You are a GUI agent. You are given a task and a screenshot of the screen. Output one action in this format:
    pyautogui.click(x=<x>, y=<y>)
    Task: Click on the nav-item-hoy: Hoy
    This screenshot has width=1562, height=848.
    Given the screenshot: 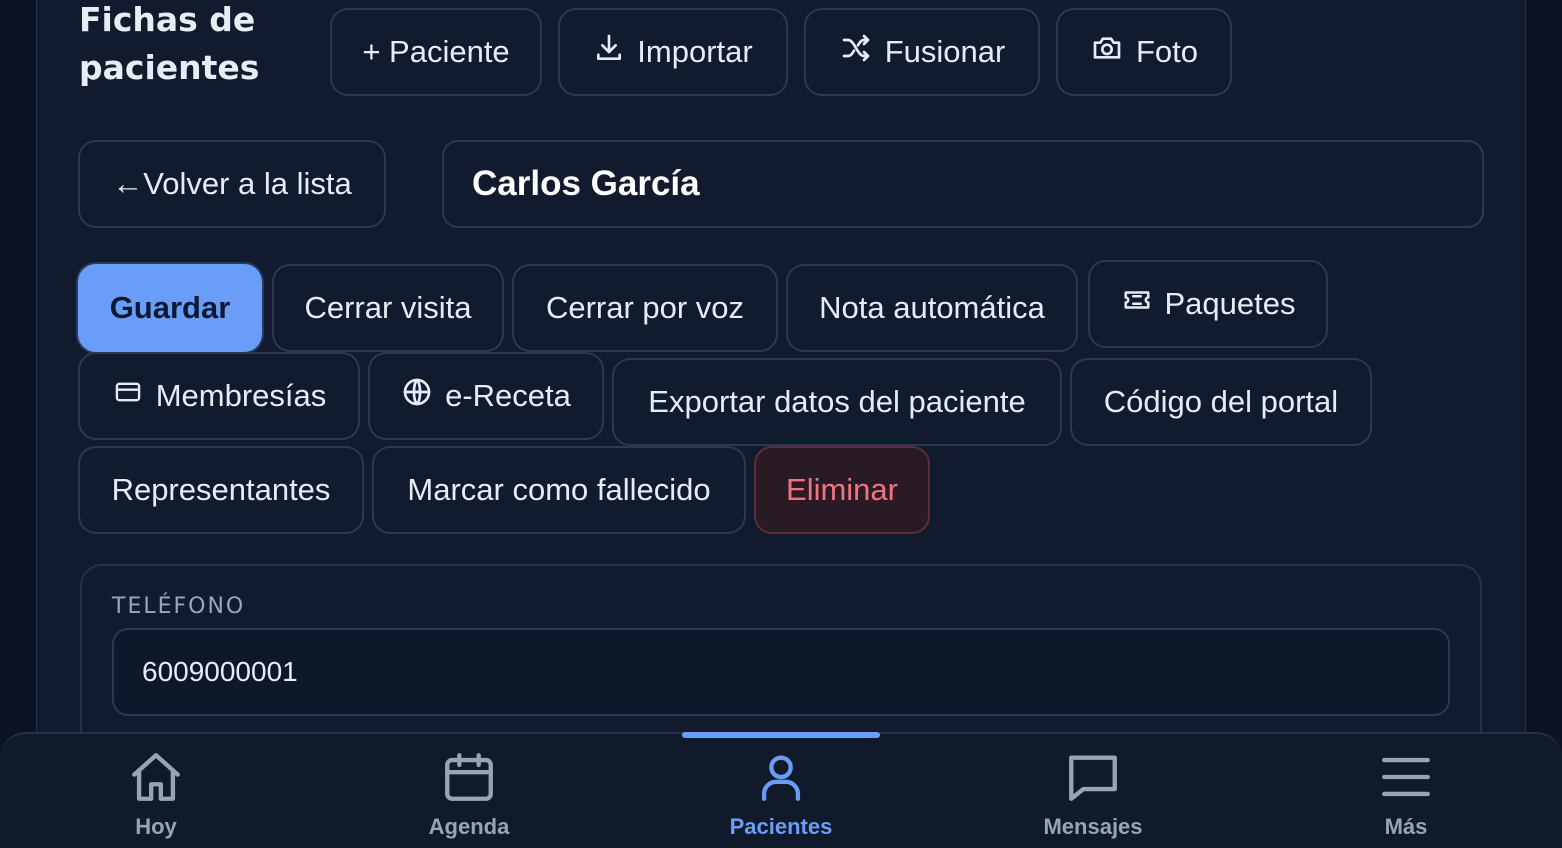 What is the action you would take?
    pyautogui.click(x=156, y=791)
    